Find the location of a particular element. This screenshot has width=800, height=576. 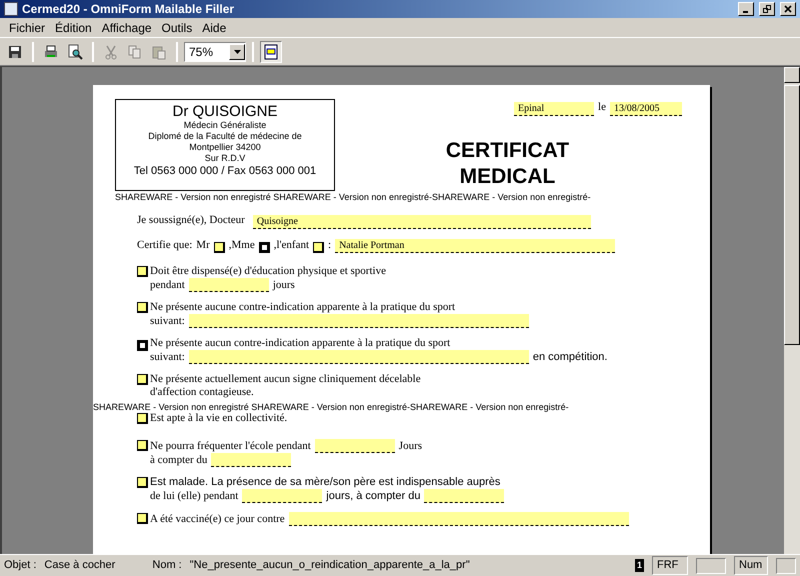

form-text: Ne présente aucune contre-indication apparente à la pratique du sport is located at coordinates (303, 307).